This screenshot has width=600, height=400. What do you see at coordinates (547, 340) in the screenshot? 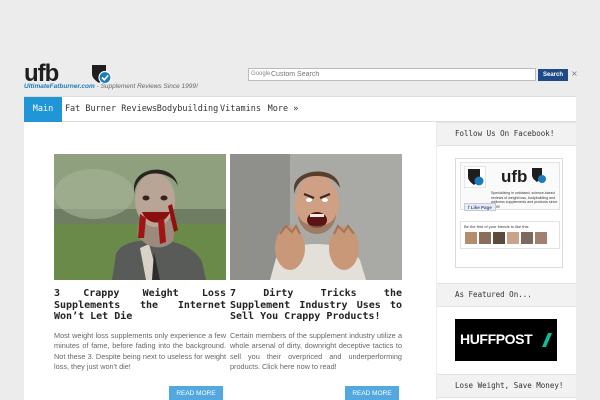
I see `huffpost-slash-icon` at bounding box center [547, 340].